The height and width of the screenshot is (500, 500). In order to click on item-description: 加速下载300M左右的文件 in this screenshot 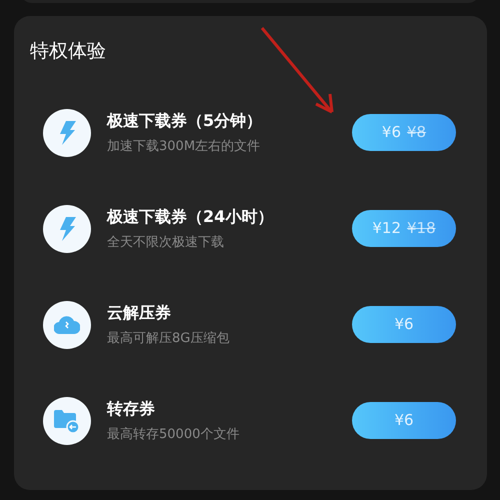, I will do `click(183, 147)`.